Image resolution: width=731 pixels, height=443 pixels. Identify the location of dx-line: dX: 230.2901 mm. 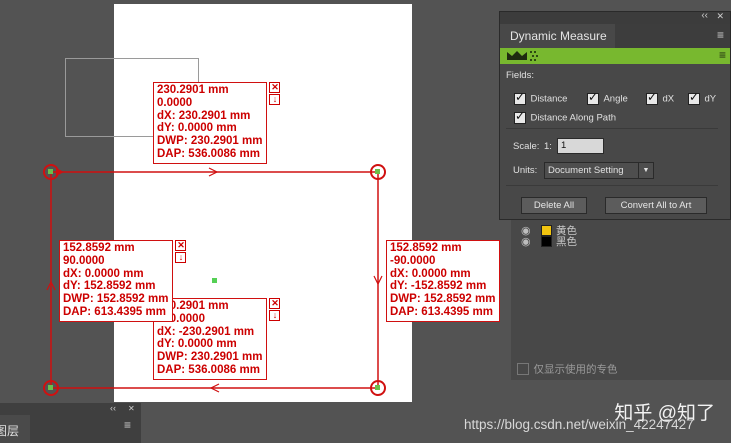
(204, 115).